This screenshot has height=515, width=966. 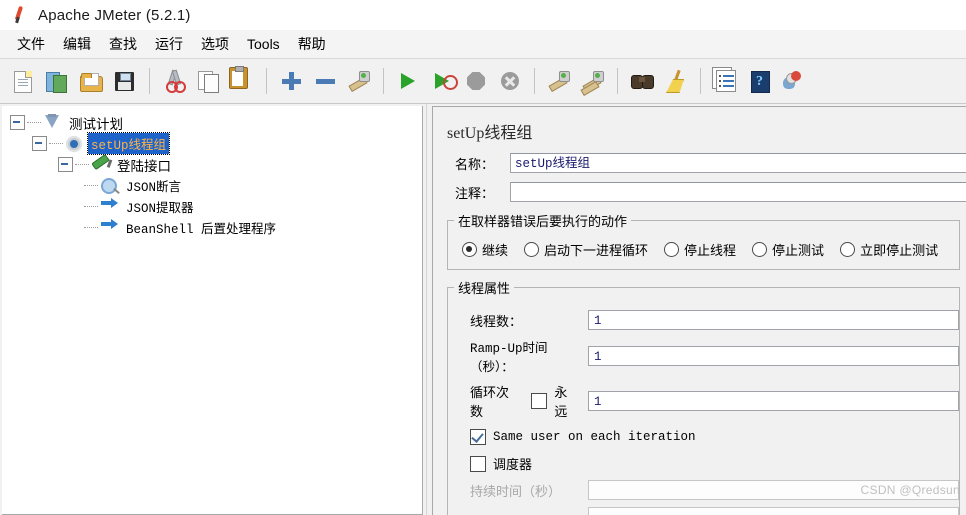 I want to click on expand-plus-icon, so click(x=291, y=81).